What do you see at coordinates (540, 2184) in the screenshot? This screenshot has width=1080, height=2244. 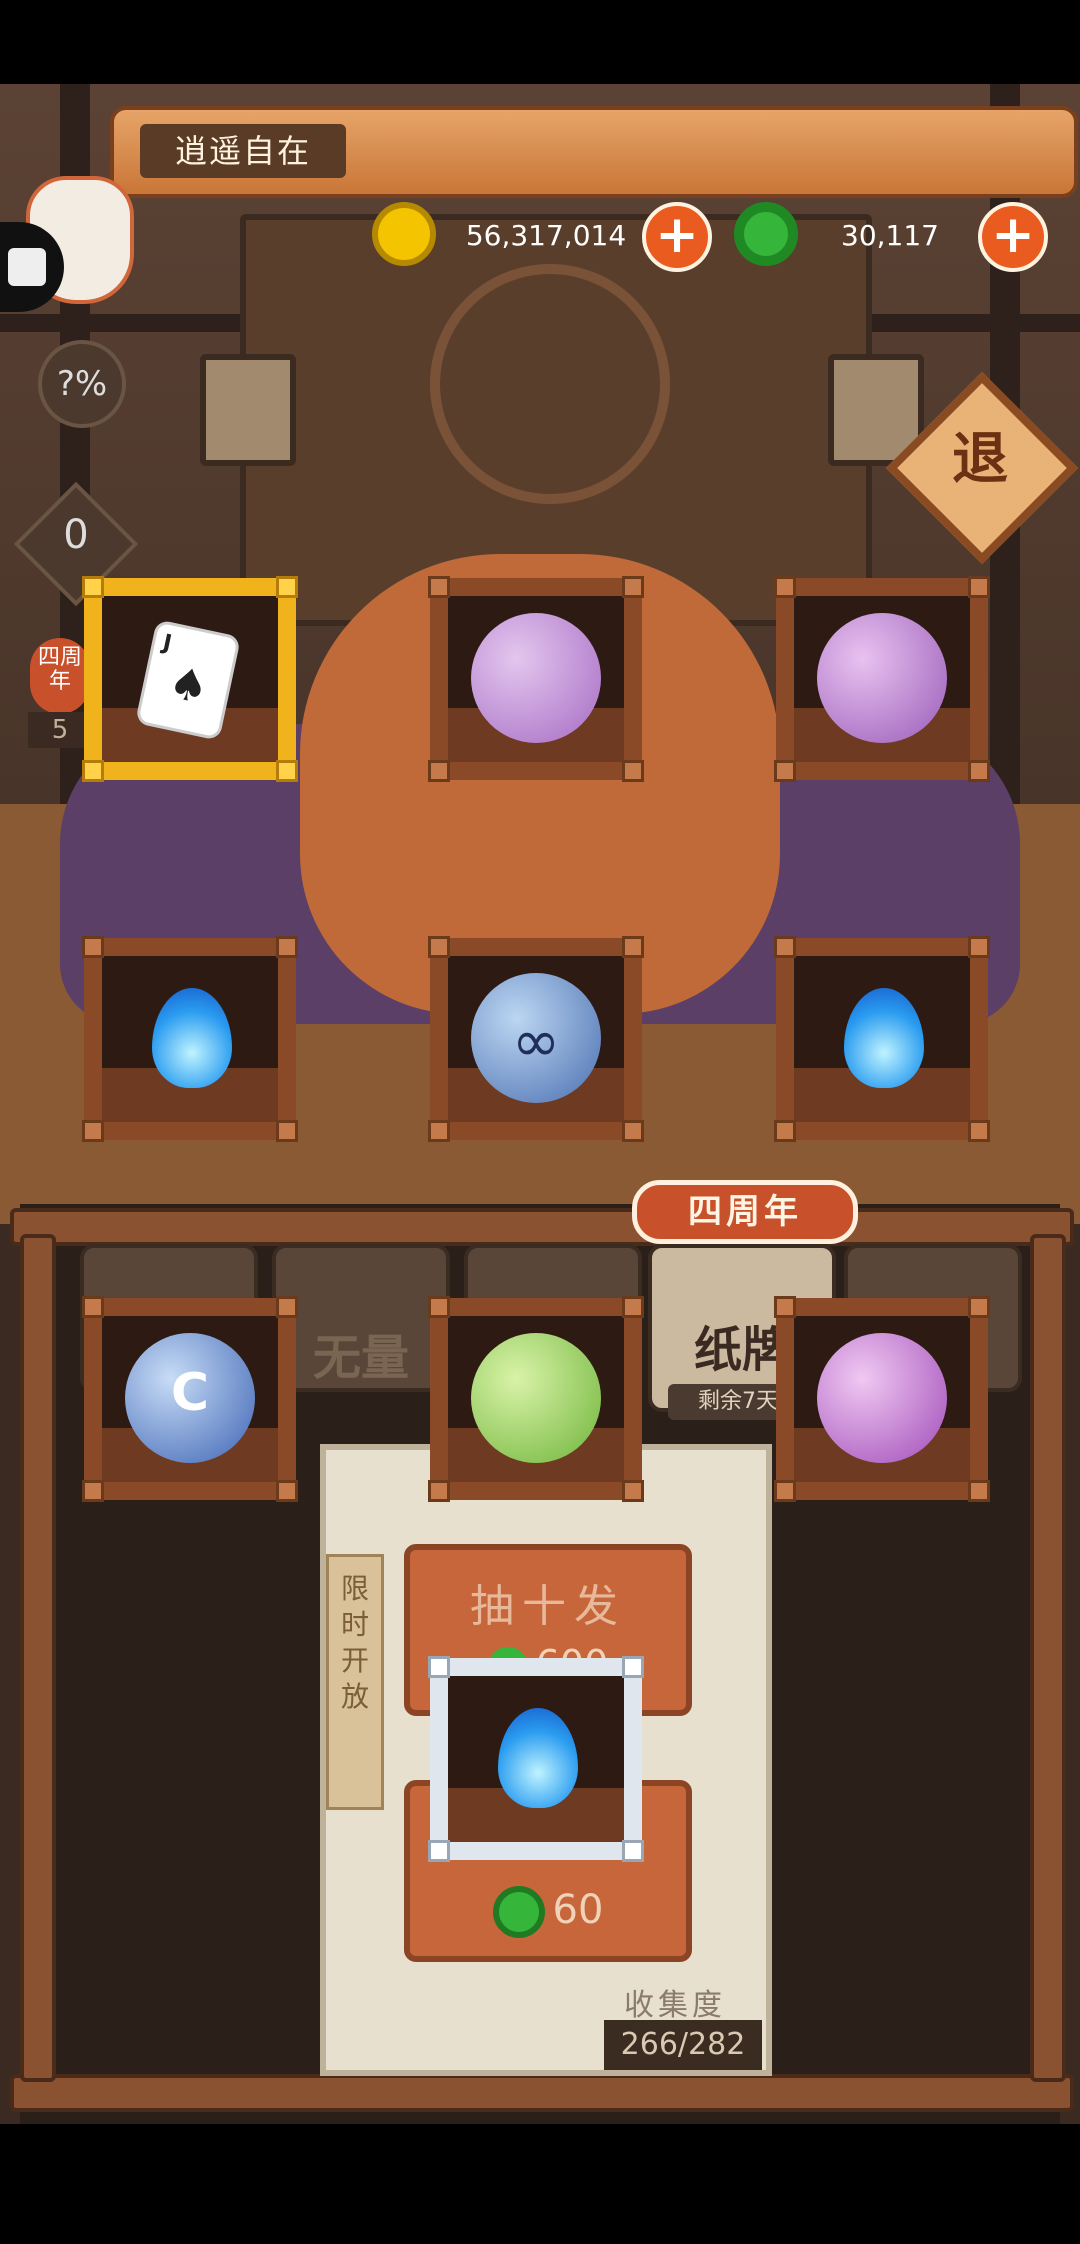 I see `navigation-bar` at bounding box center [540, 2184].